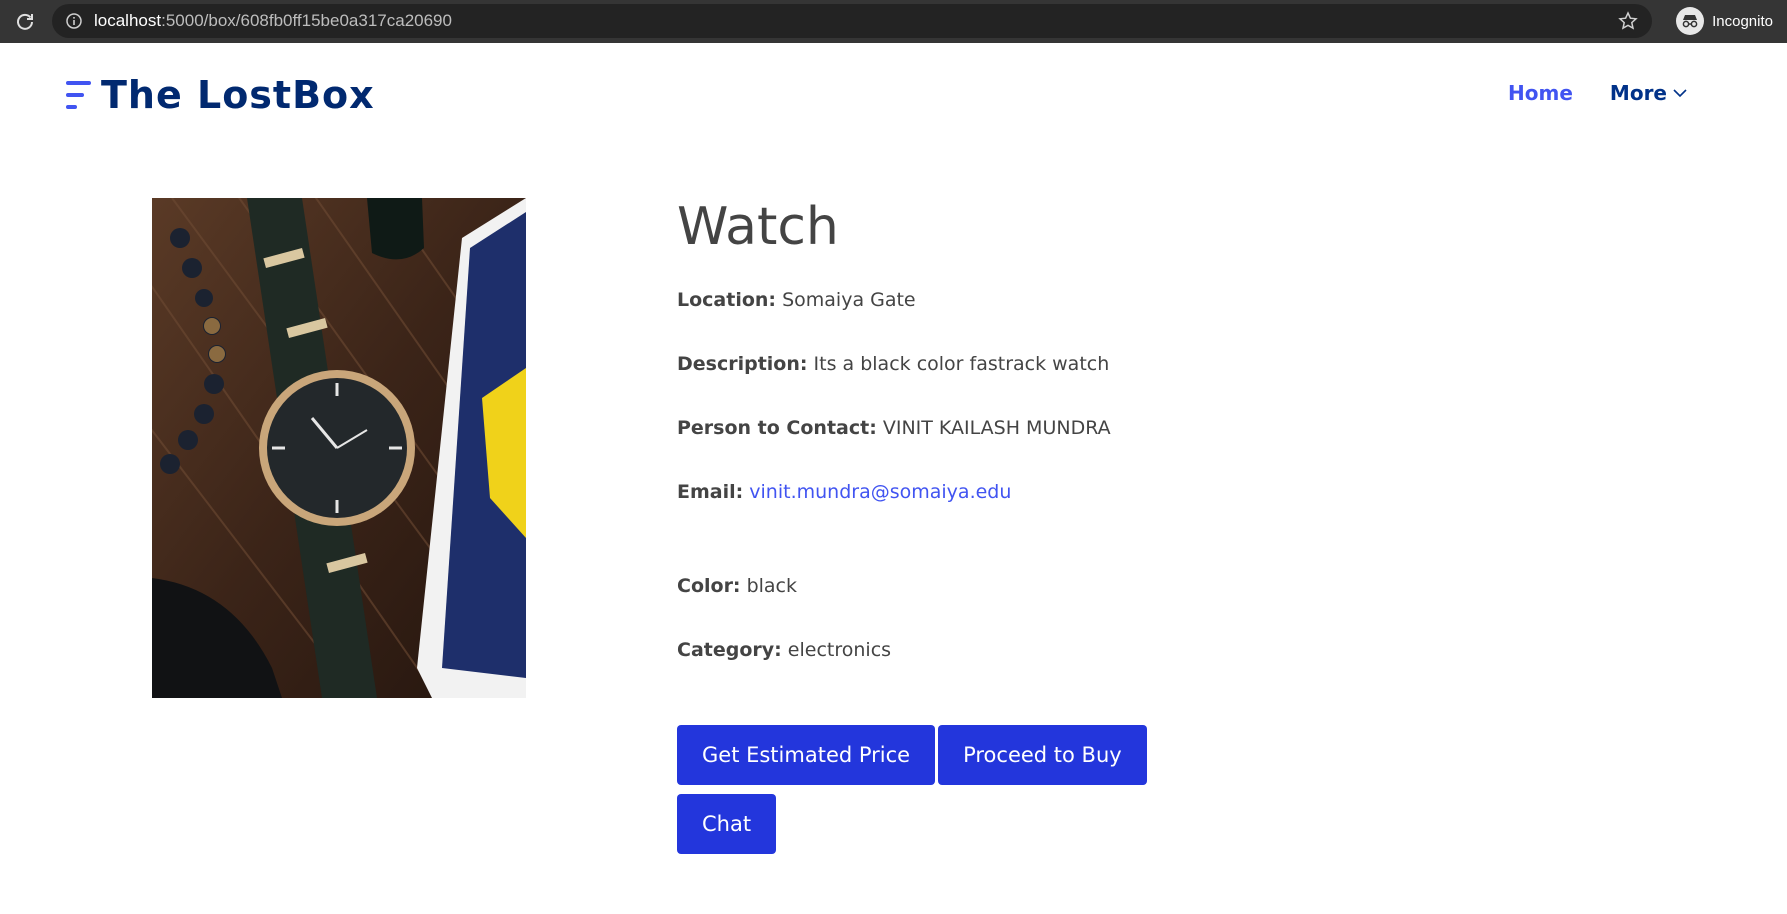  Describe the element at coordinates (25, 22) in the screenshot. I see `reload-icon` at that location.